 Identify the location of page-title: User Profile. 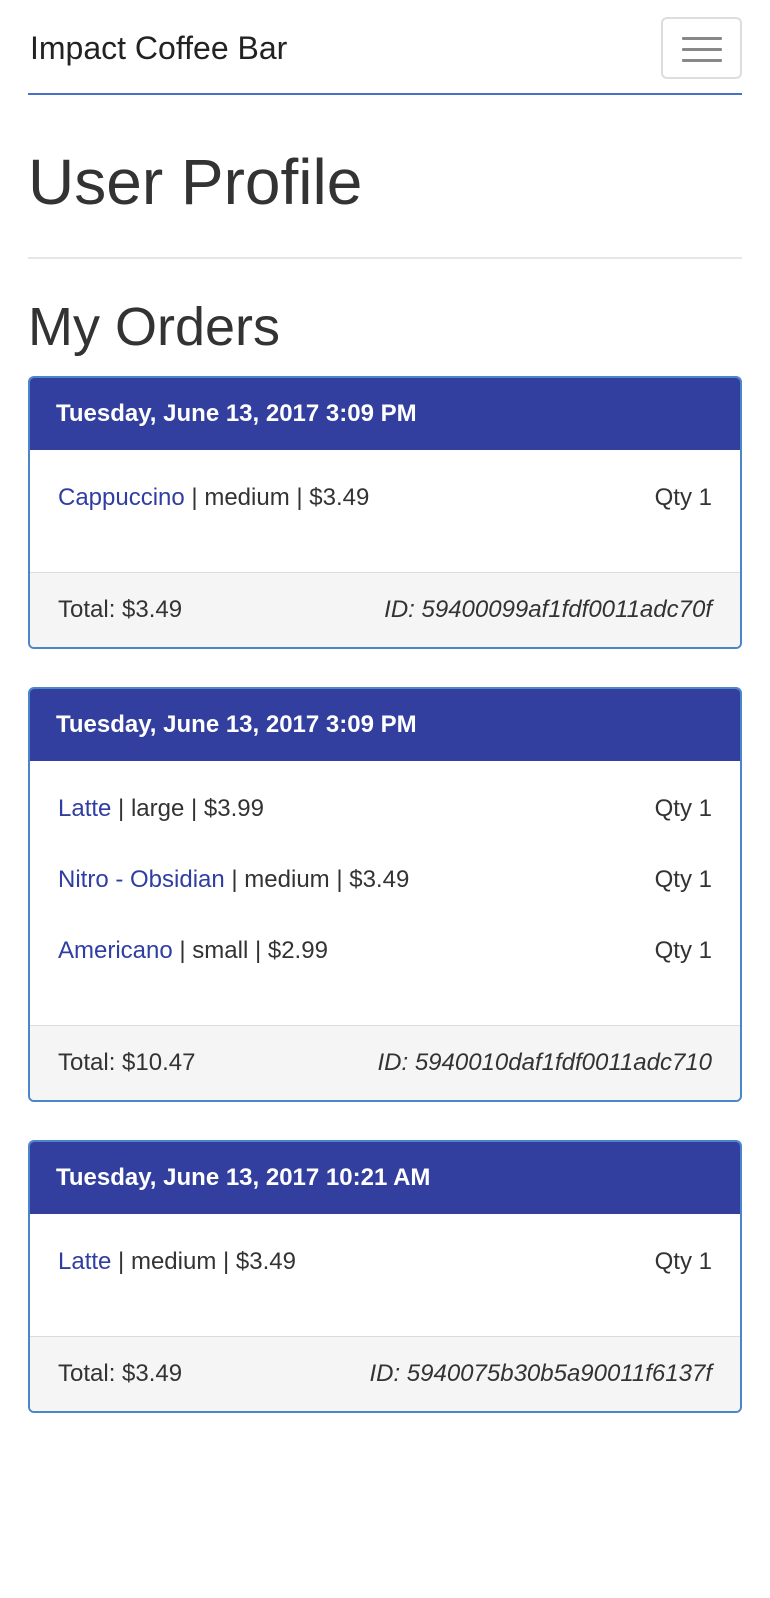
(195, 182).